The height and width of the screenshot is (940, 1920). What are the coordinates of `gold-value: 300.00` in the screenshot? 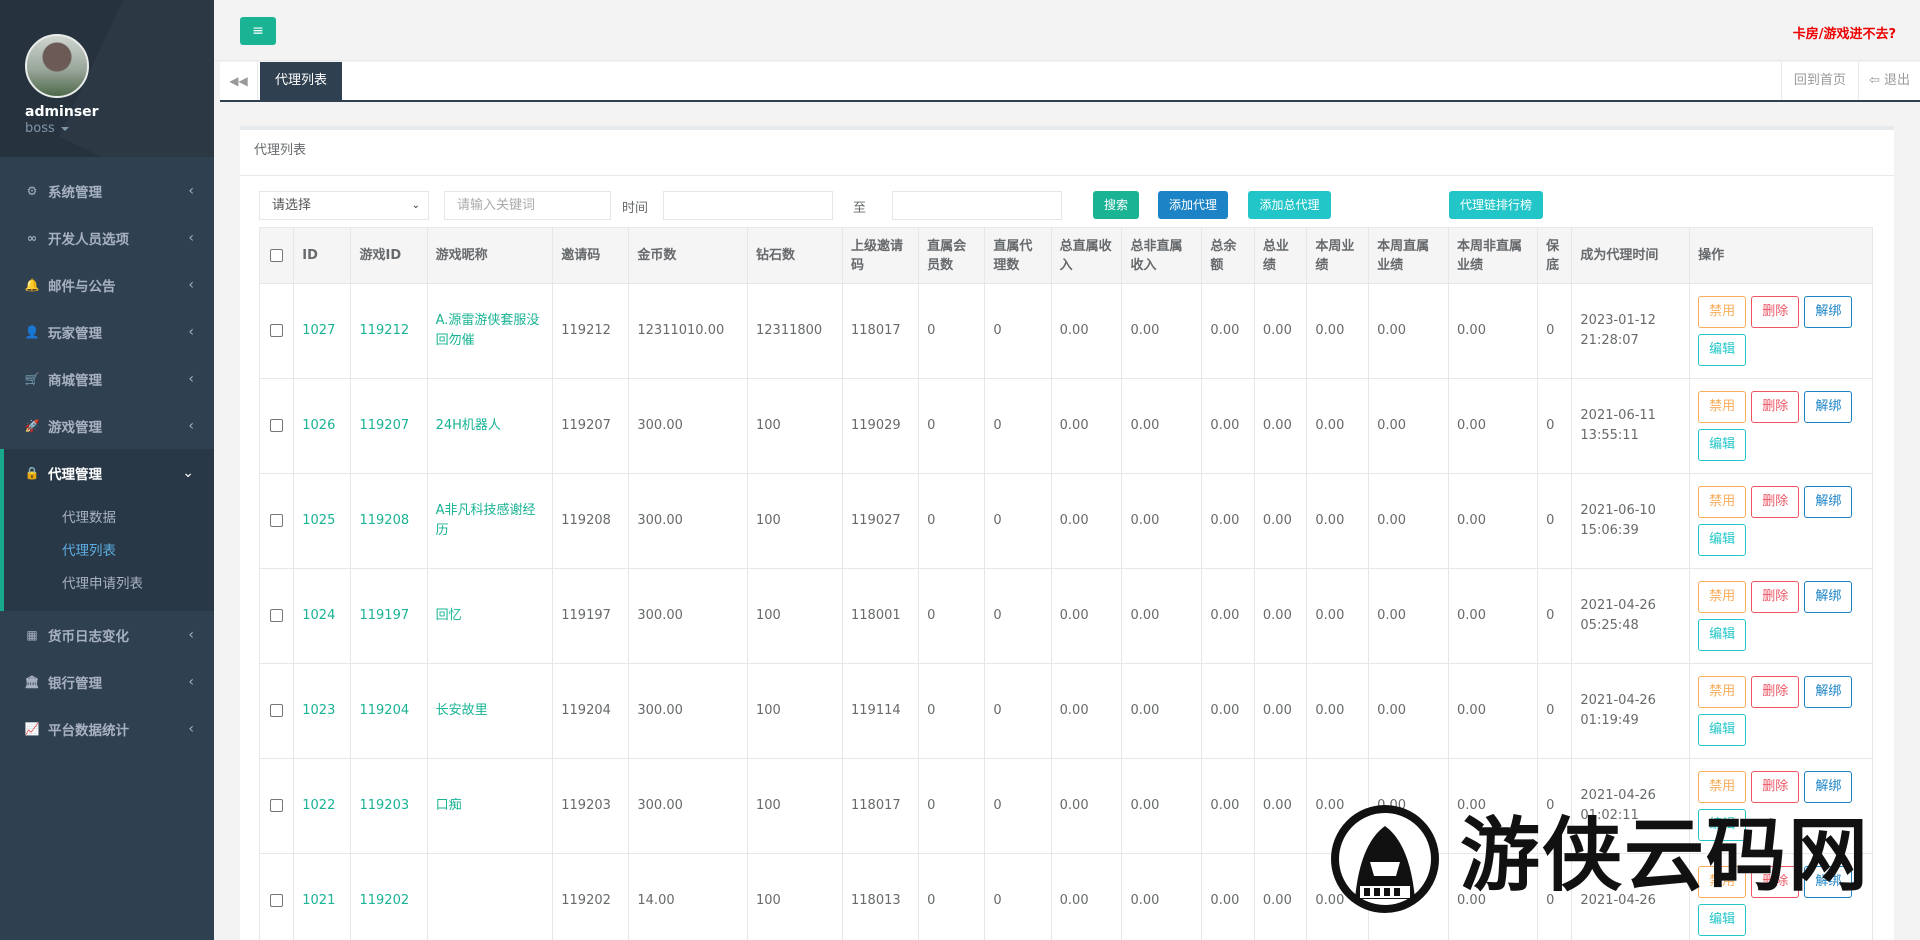 It's located at (660, 615).